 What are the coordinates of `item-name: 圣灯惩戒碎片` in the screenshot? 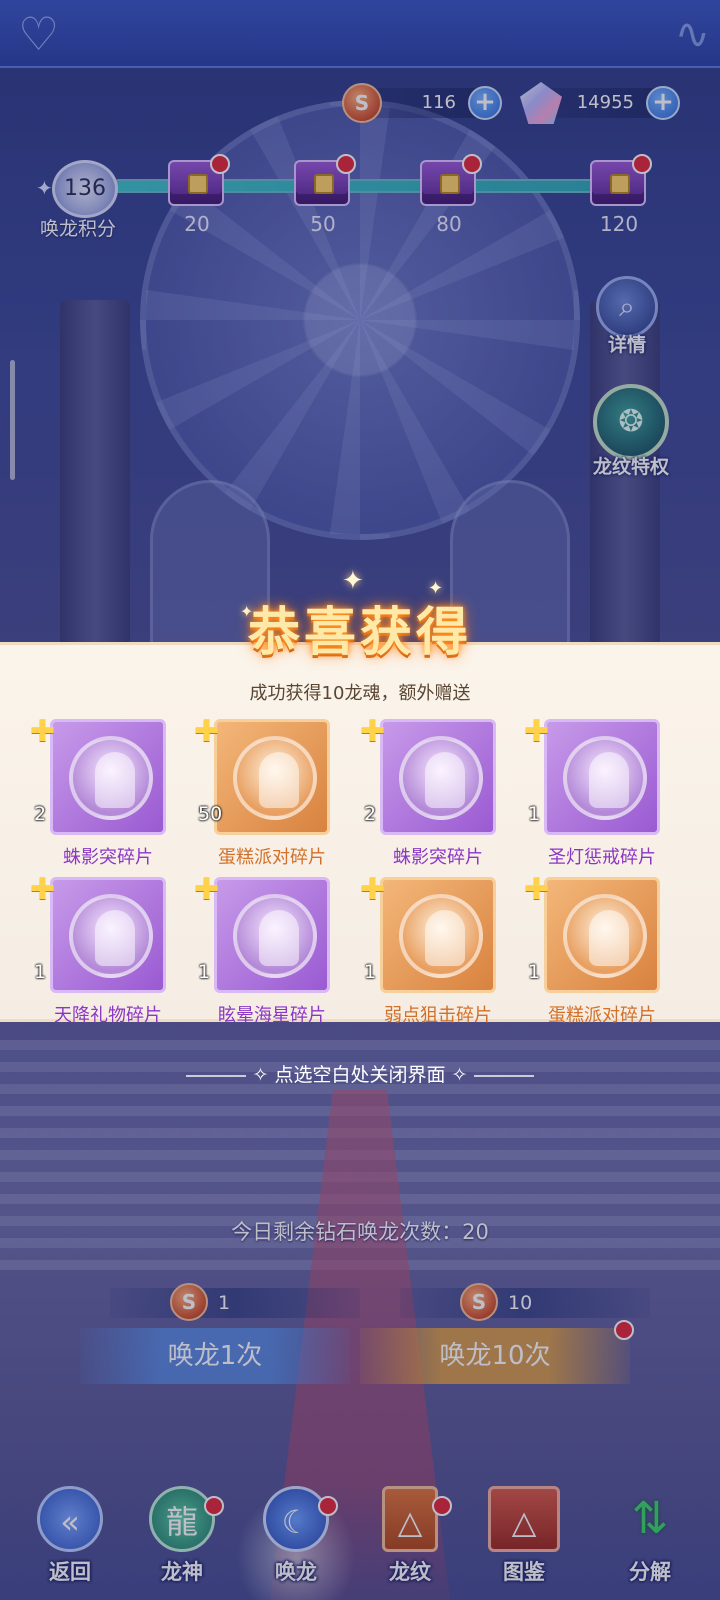 It's located at (602, 857).